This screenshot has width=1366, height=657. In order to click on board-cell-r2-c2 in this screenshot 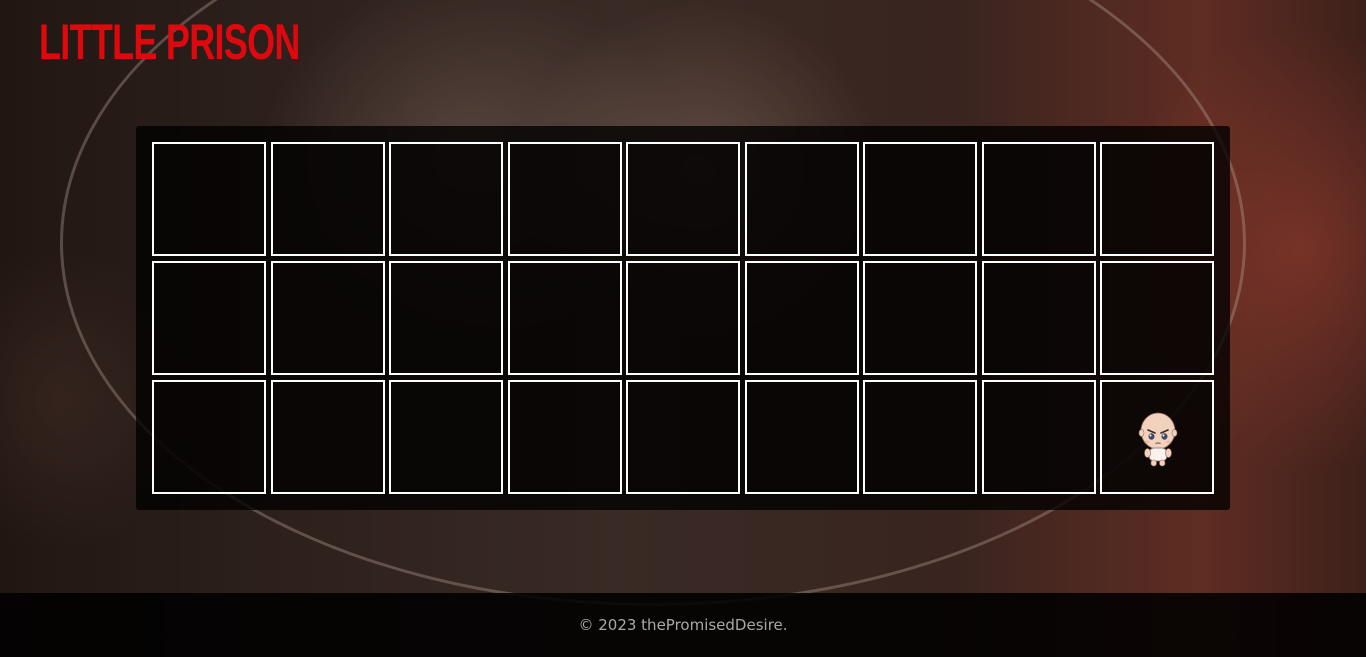, I will do `click(327, 318)`.